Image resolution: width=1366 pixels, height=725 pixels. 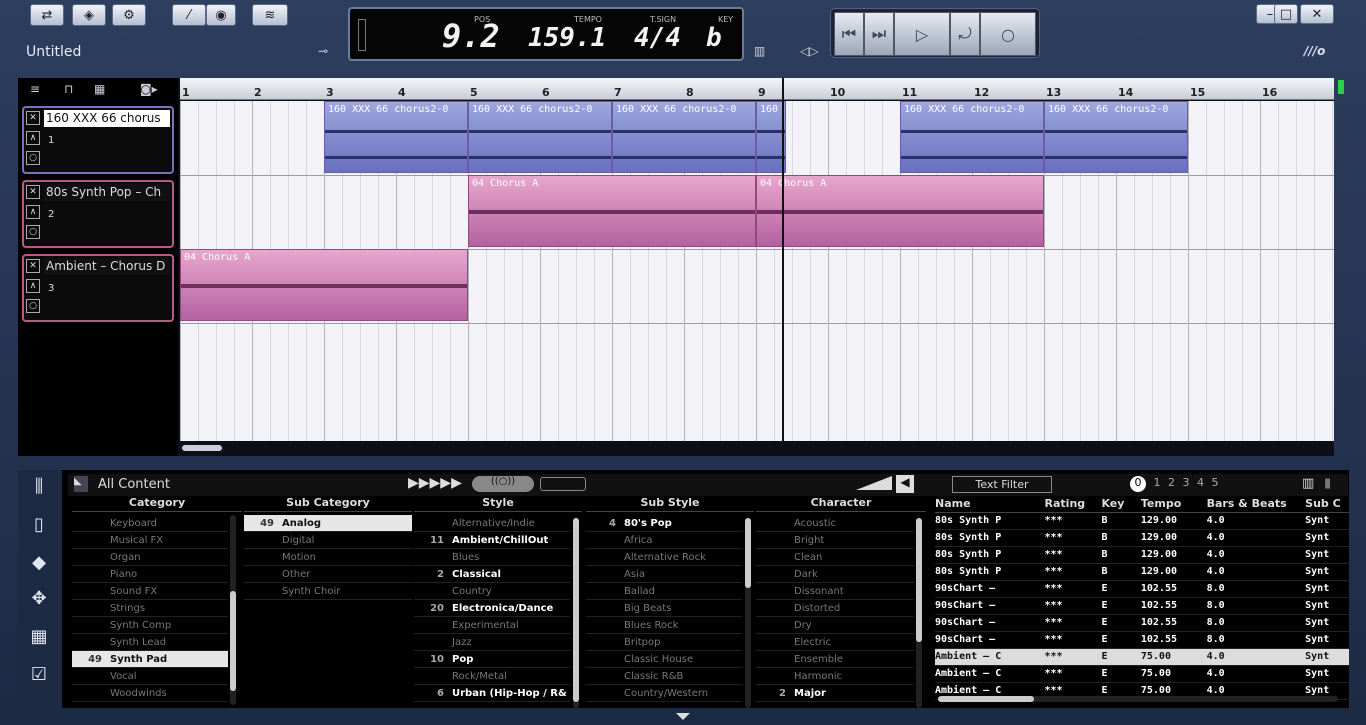 What do you see at coordinates (492, 642) in the screenshot?
I see `list-item: Jazz` at bounding box center [492, 642].